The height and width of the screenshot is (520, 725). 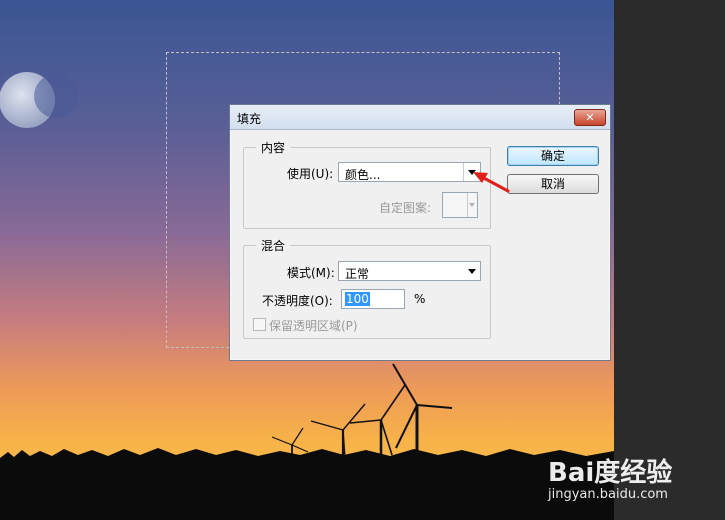 What do you see at coordinates (249, 119) in the screenshot?
I see `dialog-title: 填充` at bounding box center [249, 119].